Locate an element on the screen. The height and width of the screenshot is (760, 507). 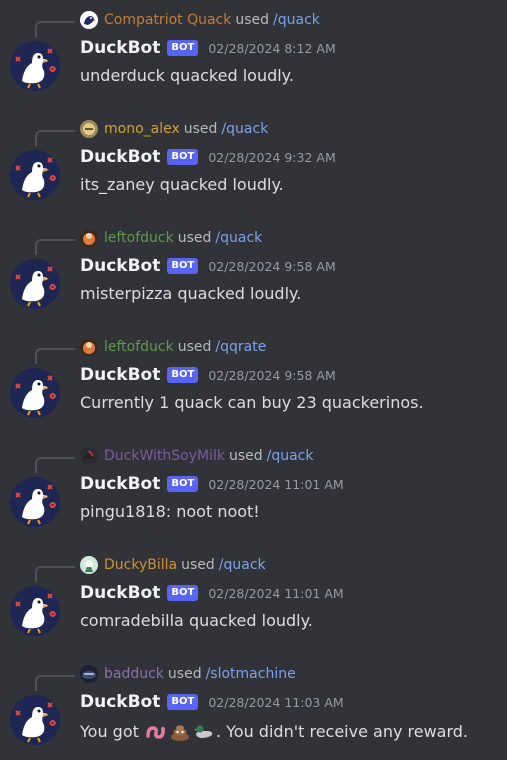
reply-username: mono_alex is located at coordinates (142, 129).